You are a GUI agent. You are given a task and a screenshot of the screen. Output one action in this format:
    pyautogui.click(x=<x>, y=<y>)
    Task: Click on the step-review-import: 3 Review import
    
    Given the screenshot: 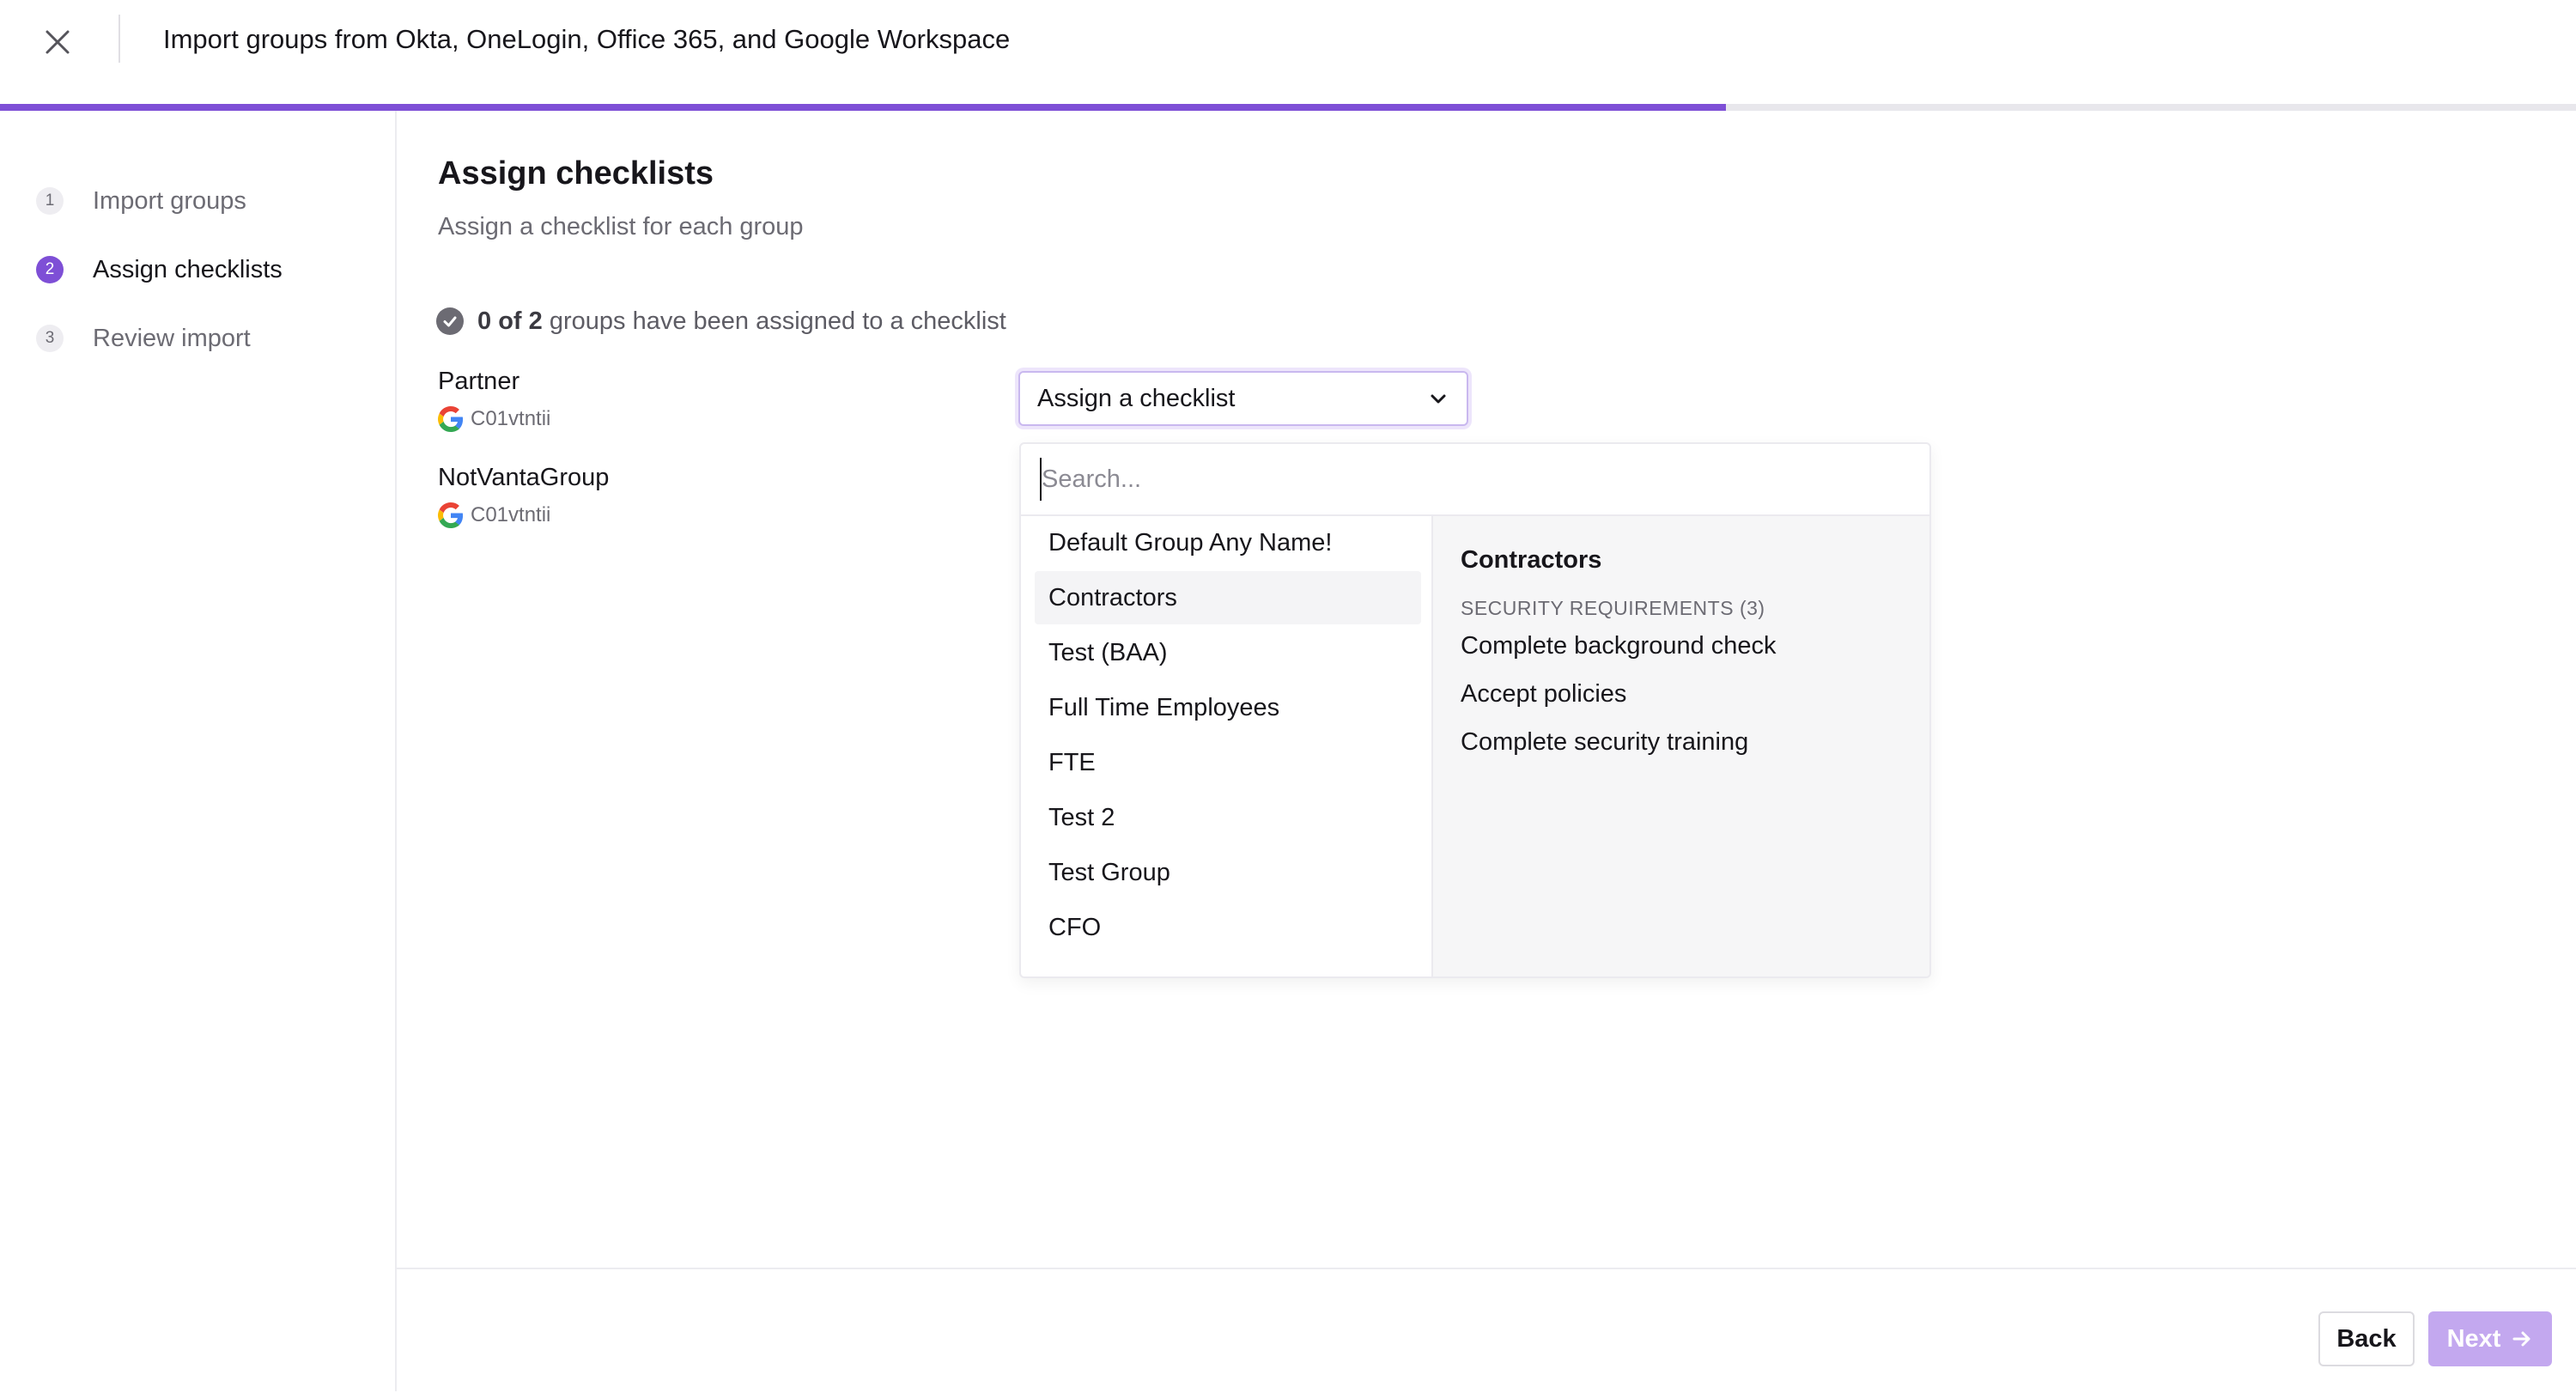 What is the action you would take?
    pyautogui.click(x=143, y=339)
    